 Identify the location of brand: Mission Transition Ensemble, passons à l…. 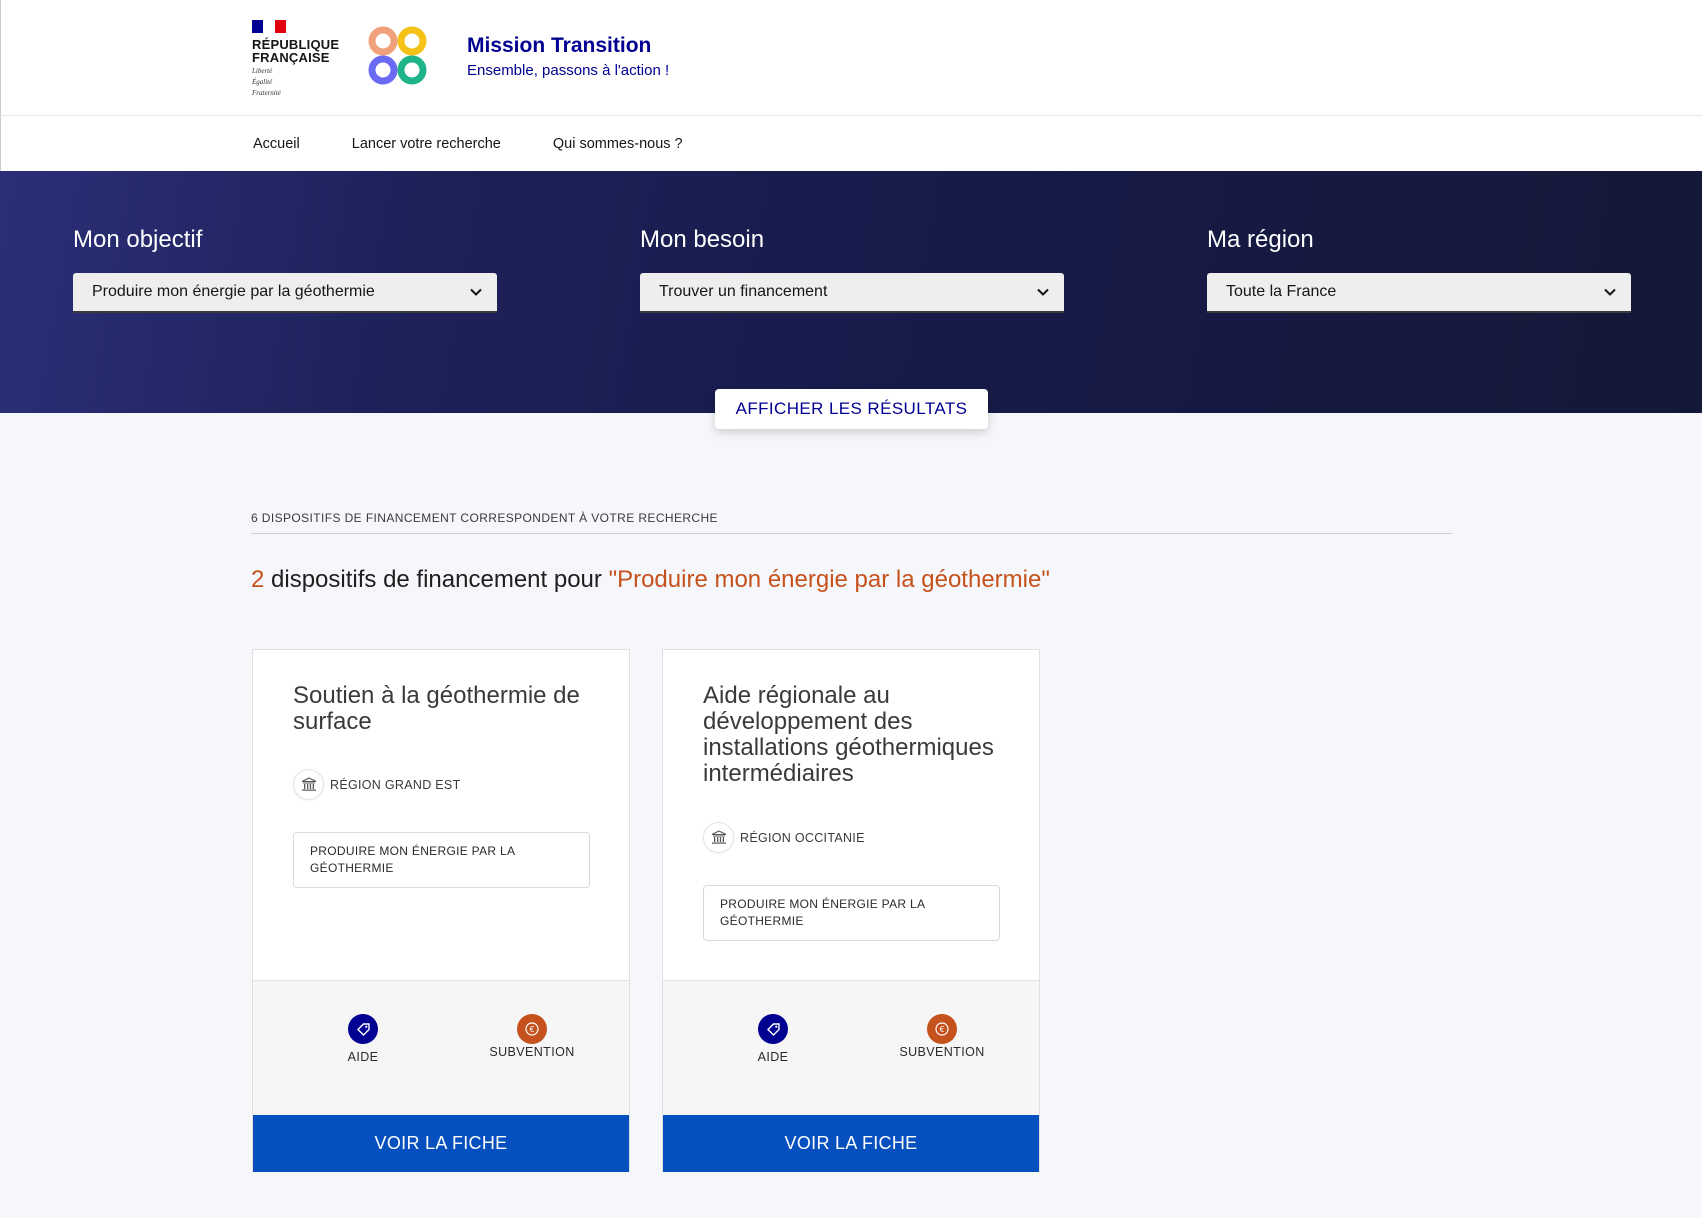
(568, 57).